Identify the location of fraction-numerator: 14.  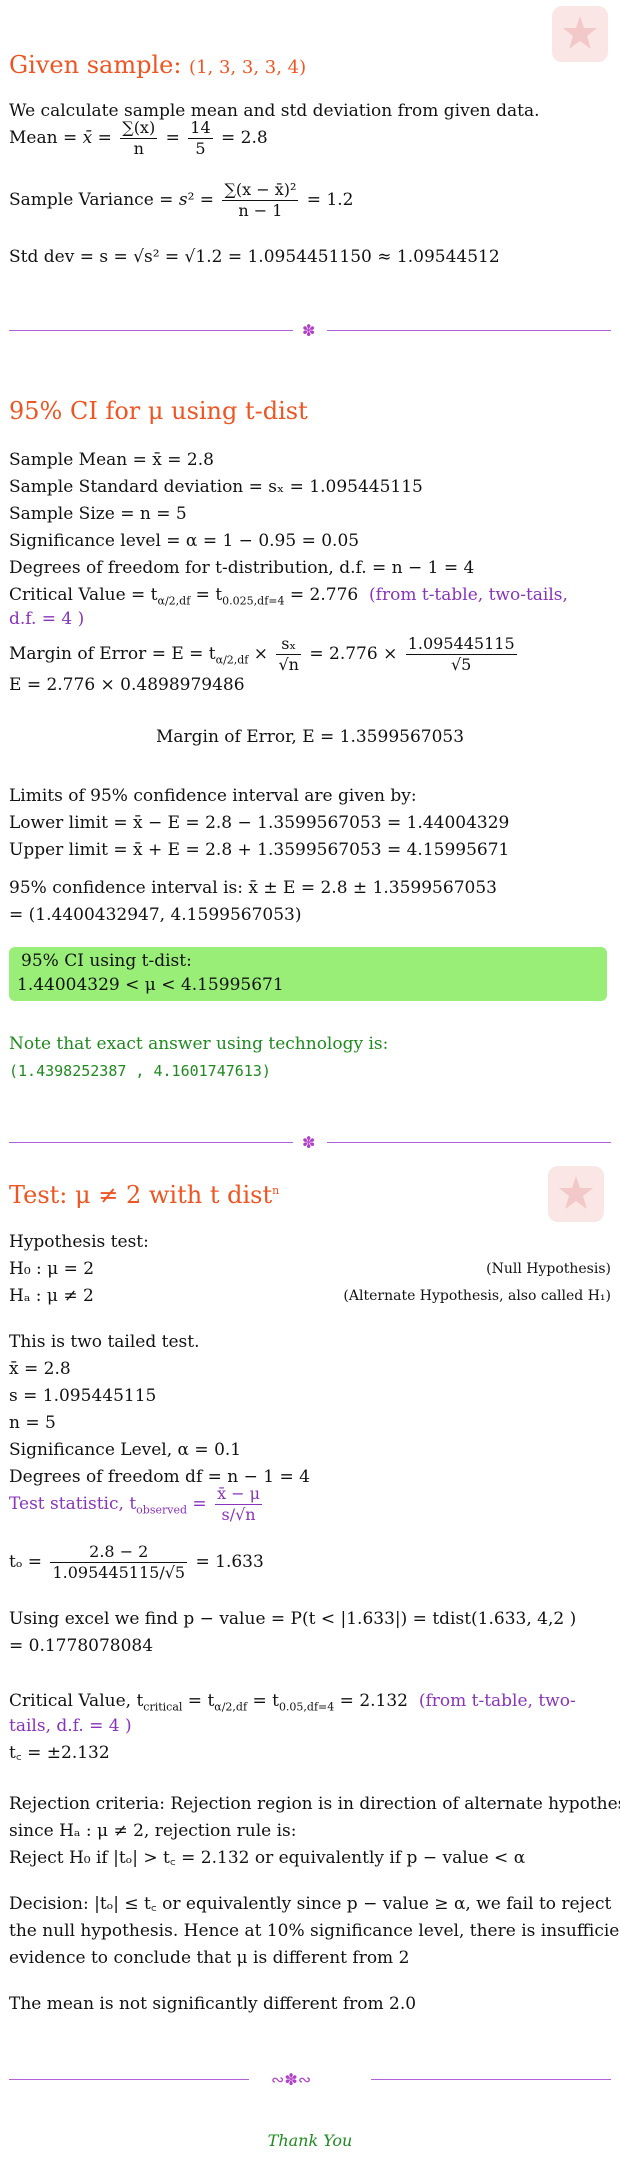
(200, 128).